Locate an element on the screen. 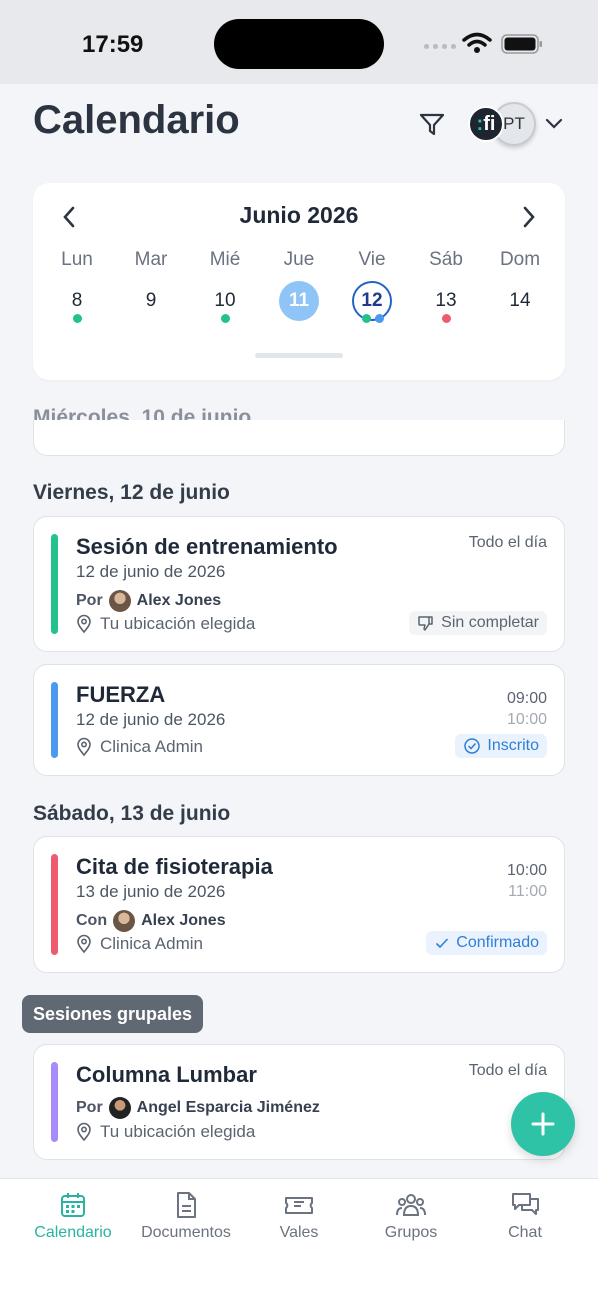 This screenshot has height=1300, width=598. chevron-right-icon is located at coordinates (529, 217).